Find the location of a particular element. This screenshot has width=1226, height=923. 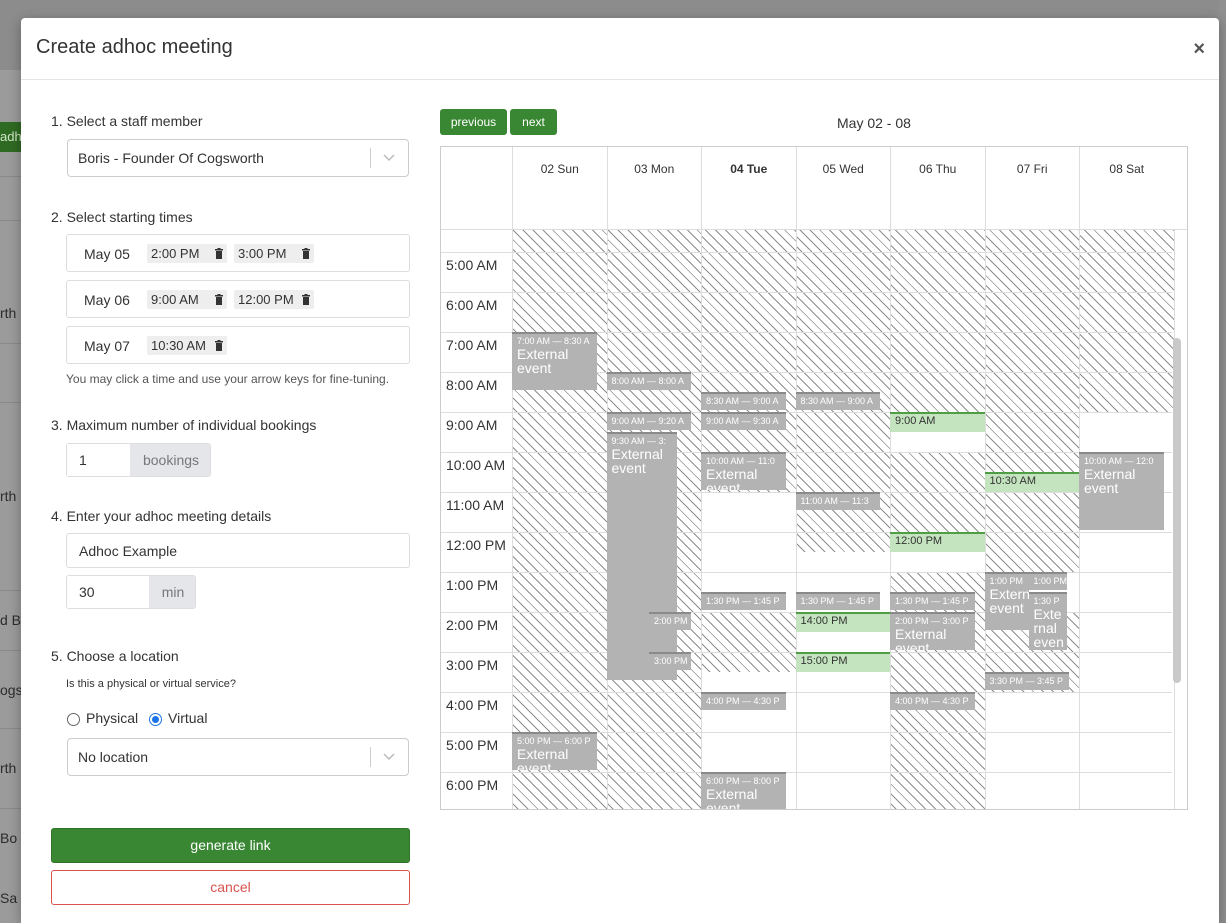

day-header: 04 Tue is located at coordinates (748, 188).